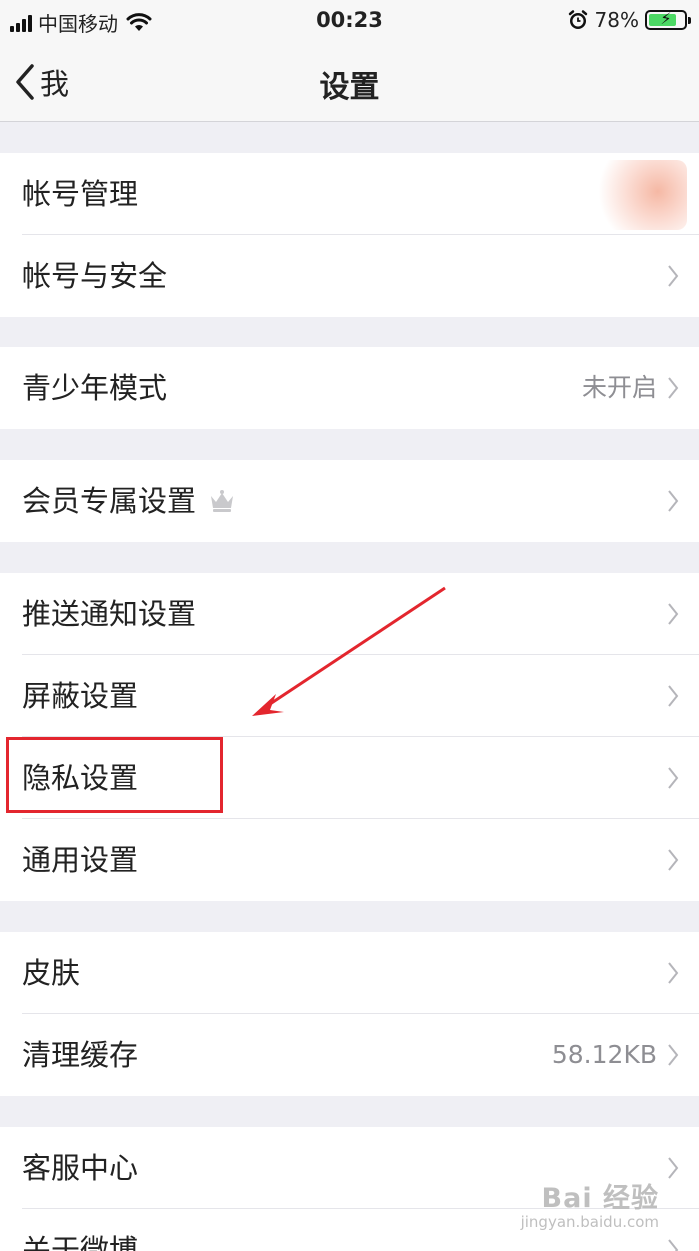 The height and width of the screenshot is (1251, 699). Describe the element at coordinates (600, 1198) in the screenshot. I see `watermark-logo: Bai 经验` at that location.